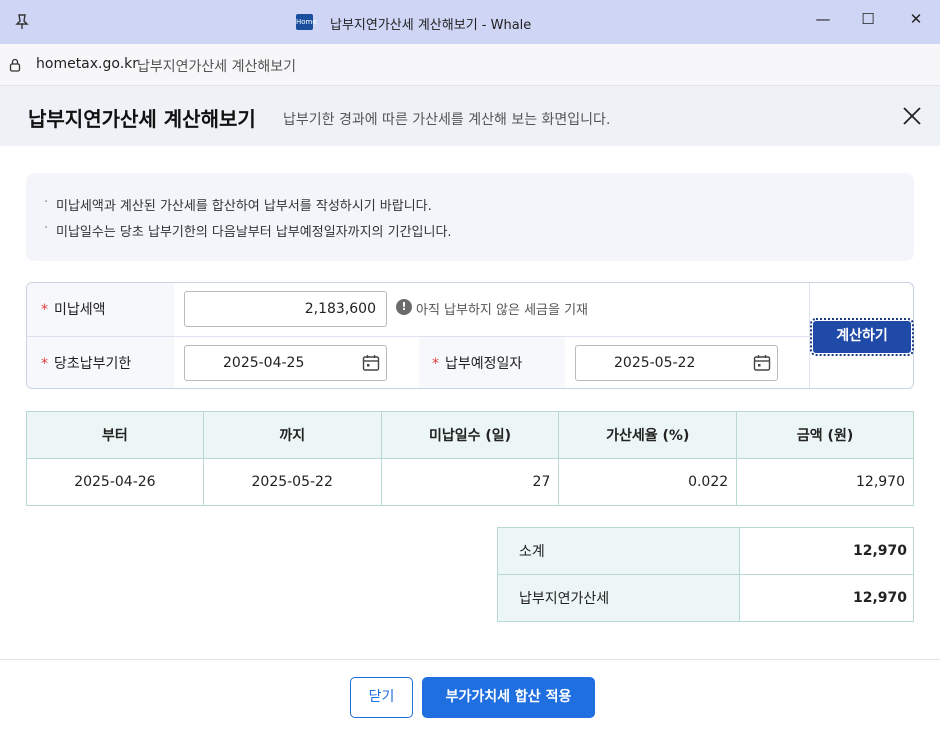 Image resolution: width=940 pixels, height=732 pixels. I want to click on info-icon: !, so click(404, 307).